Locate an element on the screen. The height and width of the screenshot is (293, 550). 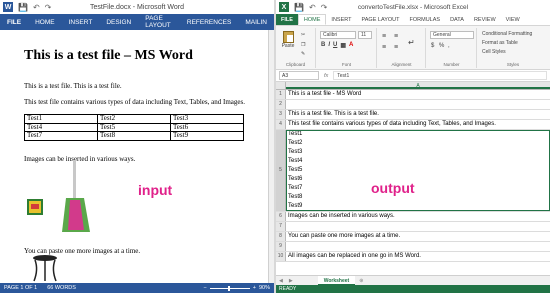
row-number: 8 is located at coordinates (281, 236).